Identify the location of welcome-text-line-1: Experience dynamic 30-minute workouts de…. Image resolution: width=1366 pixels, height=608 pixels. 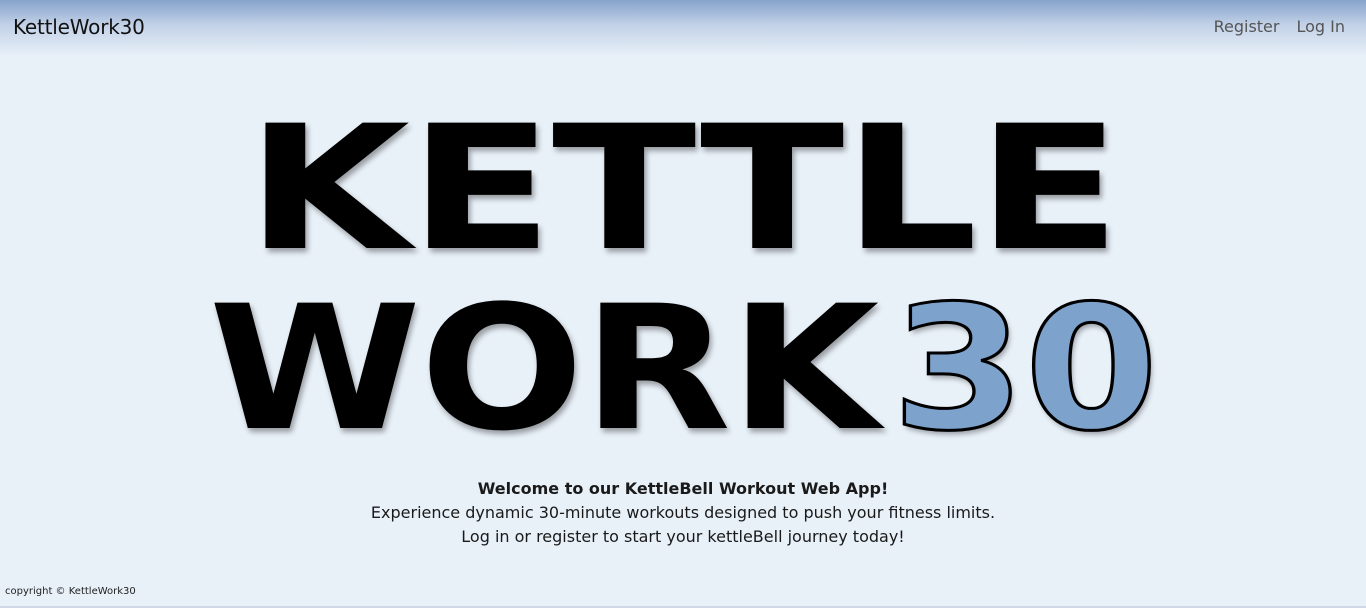
(683, 512).